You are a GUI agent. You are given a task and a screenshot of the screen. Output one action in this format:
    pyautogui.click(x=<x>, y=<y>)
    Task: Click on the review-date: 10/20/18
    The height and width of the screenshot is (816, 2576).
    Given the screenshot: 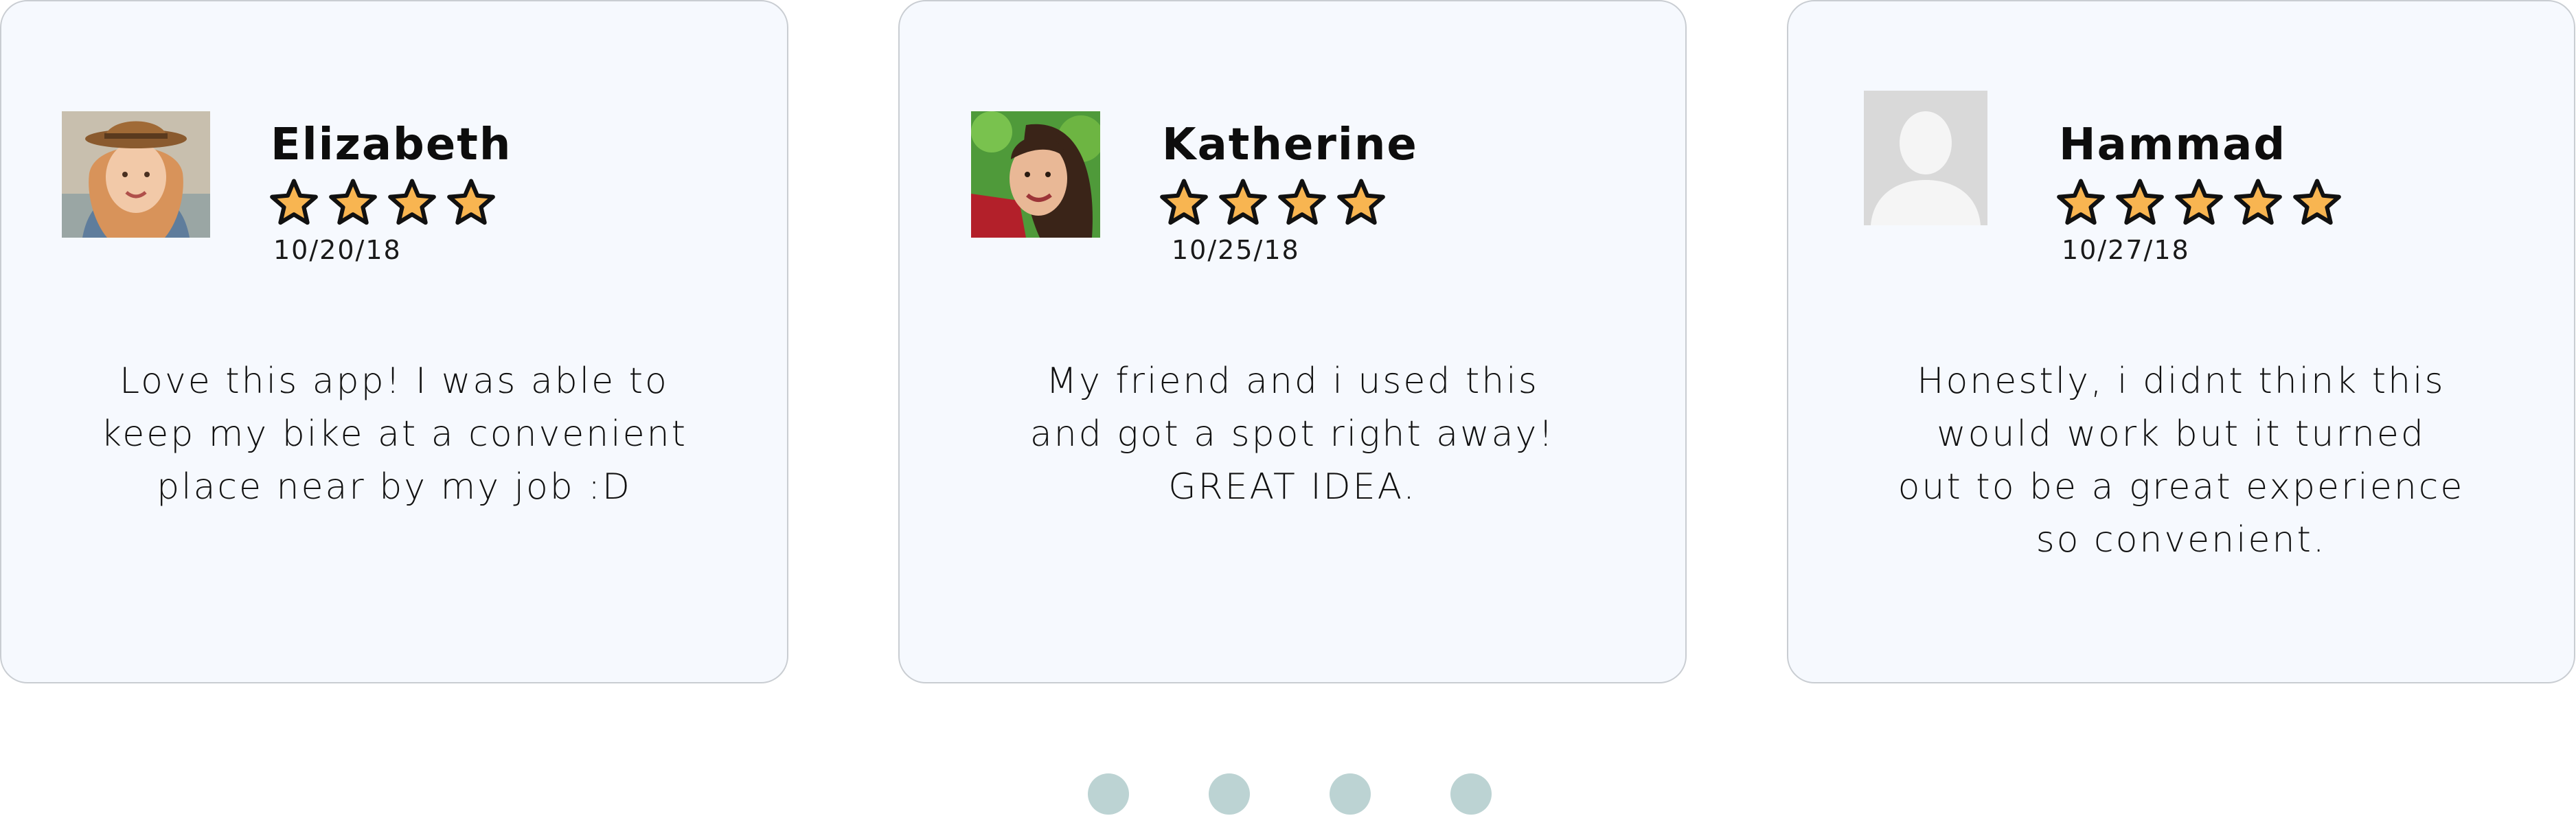 What is the action you would take?
    pyautogui.click(x=337, y=250)
    